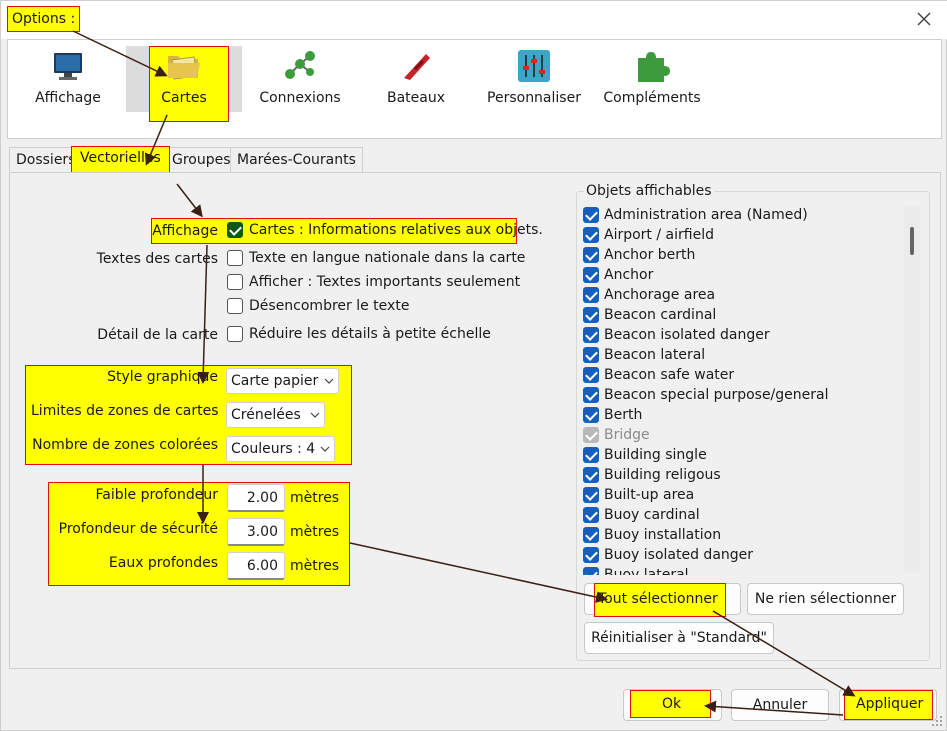 This screenshot has width=947, height=731. What do you see at coordinates (315, 532) in the screenshot?
I see `securite-unit: mètres` at bounding box center [315, 532].